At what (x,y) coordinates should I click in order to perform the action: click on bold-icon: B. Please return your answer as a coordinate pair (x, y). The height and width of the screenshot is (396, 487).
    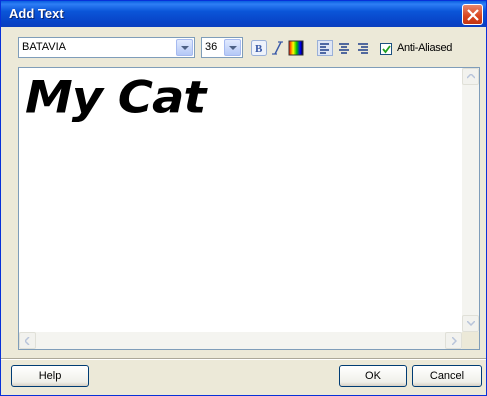
    Looking at the image, I should click on (259, 48).